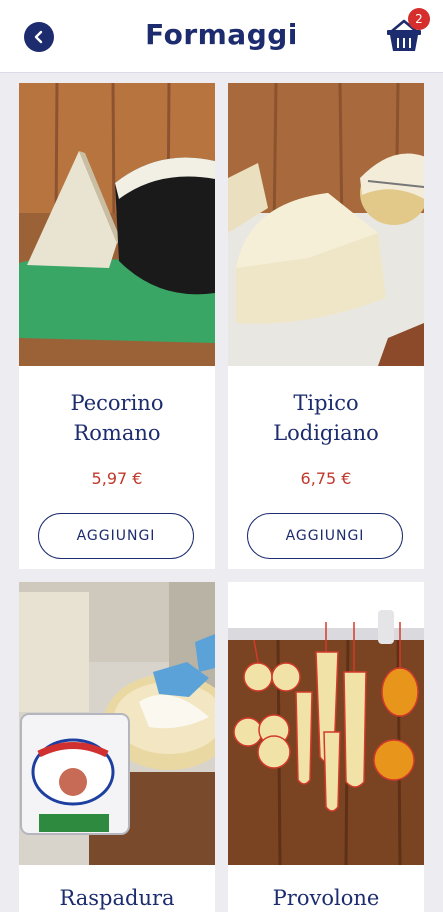 This screenshot has width=443, height=912. What do you see at coordinates (326, 478) in the screenshot?
I see `product-price: 6,75 €` at bounding box center [326, 478].